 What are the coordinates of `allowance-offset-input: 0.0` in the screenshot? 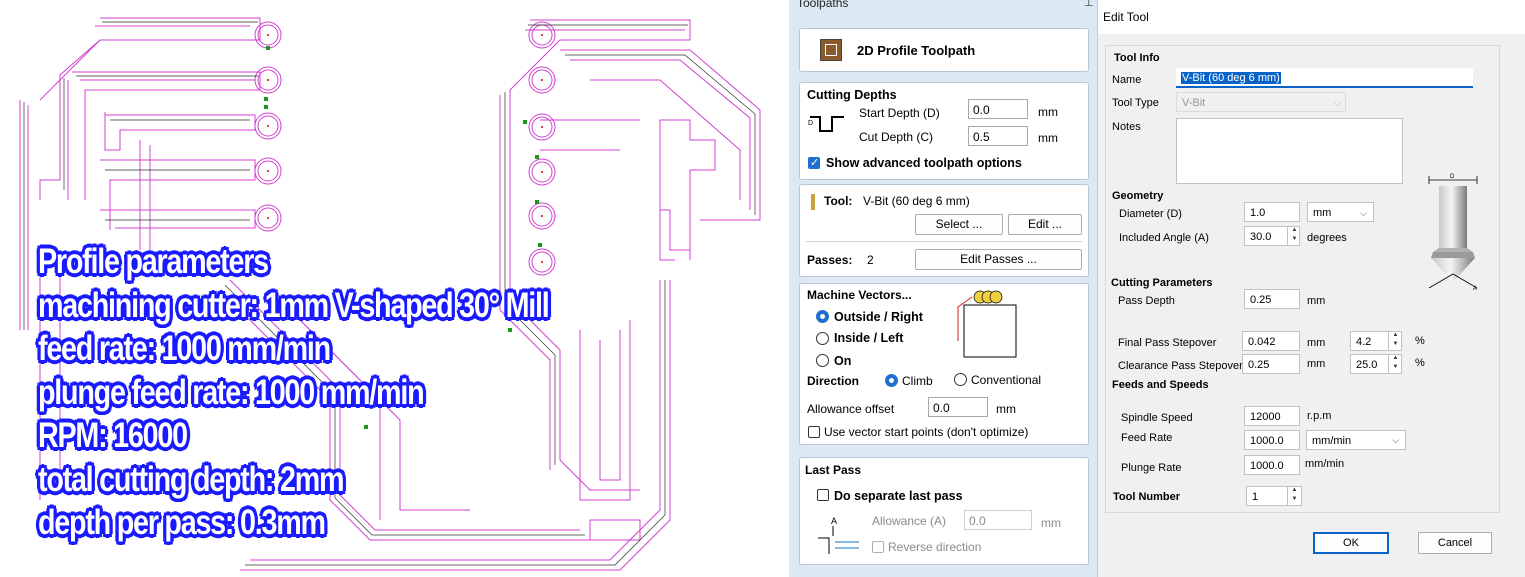 It's located at (958, 407).